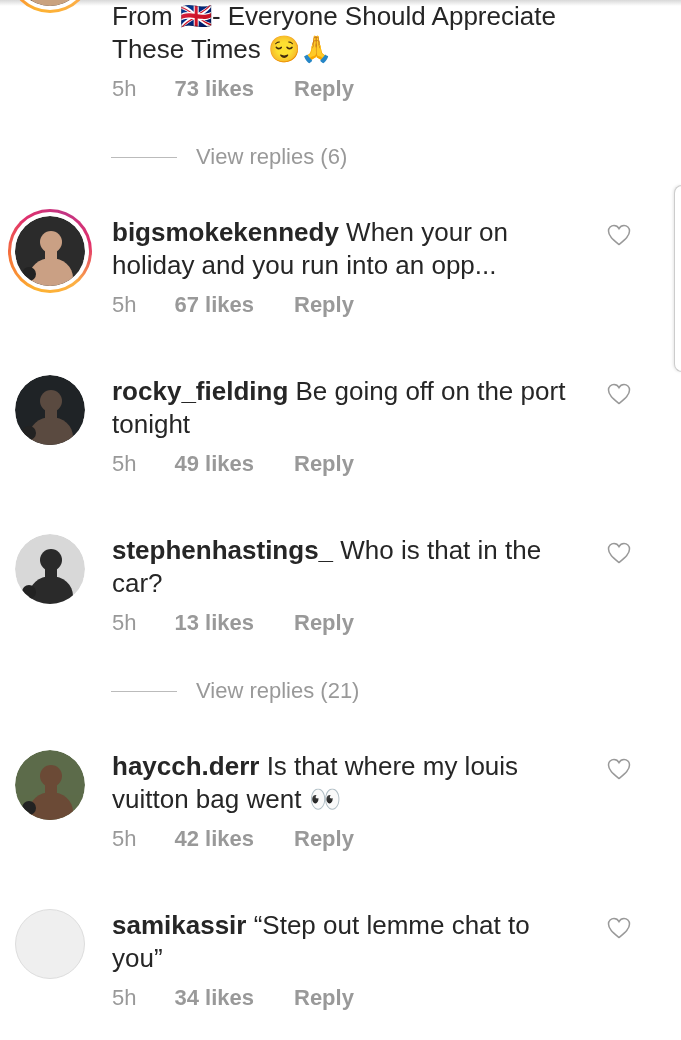 The height and width of the screenshot is (1040, 681). I want to click on view-replies-link: View replies (21), so click(278, 691).